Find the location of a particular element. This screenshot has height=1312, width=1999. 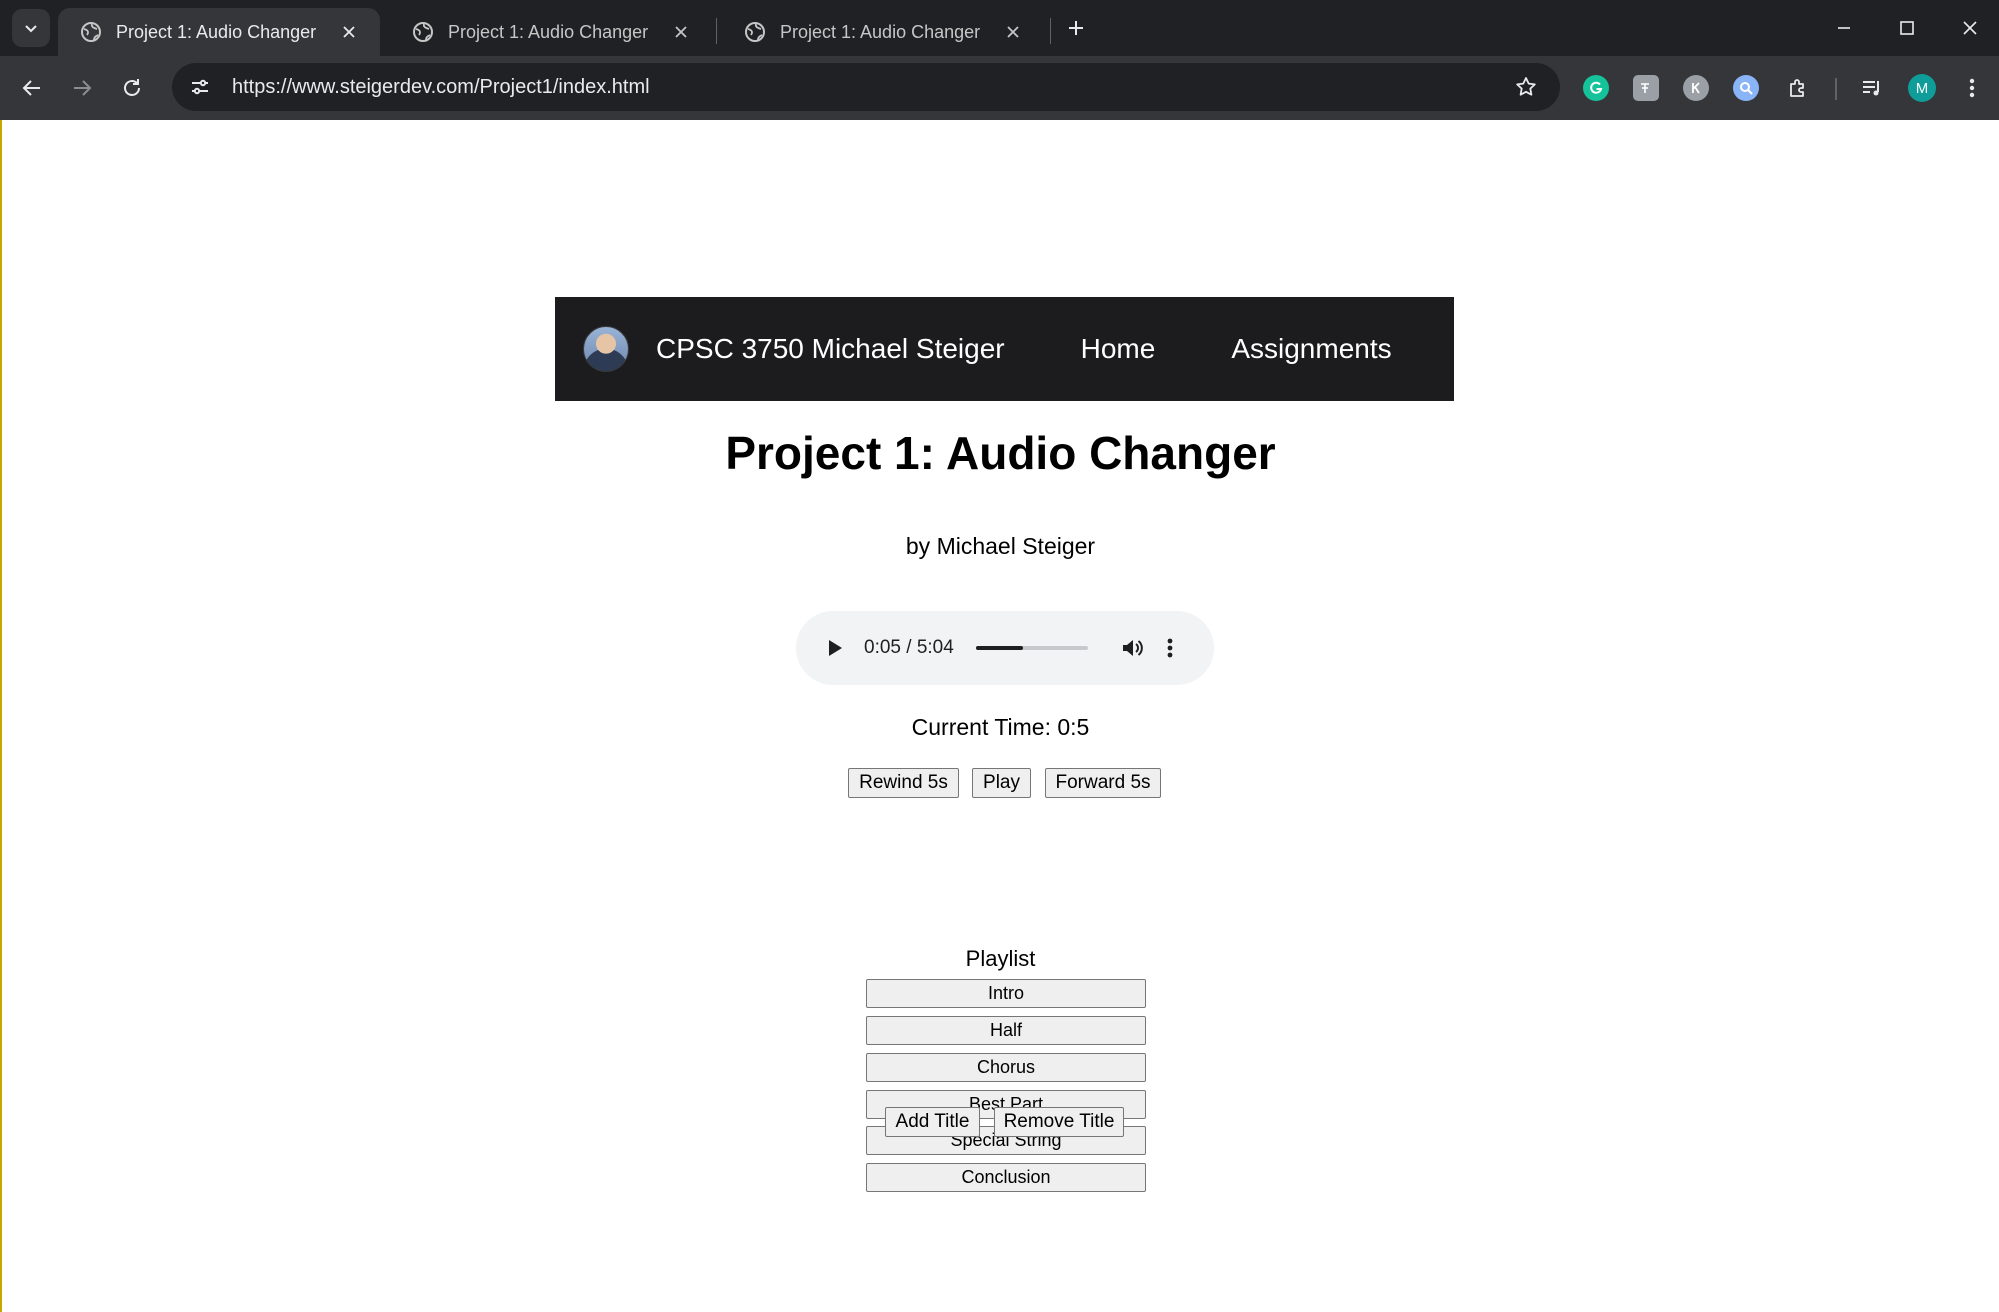

reload-button is located at coordinates (132, 88).